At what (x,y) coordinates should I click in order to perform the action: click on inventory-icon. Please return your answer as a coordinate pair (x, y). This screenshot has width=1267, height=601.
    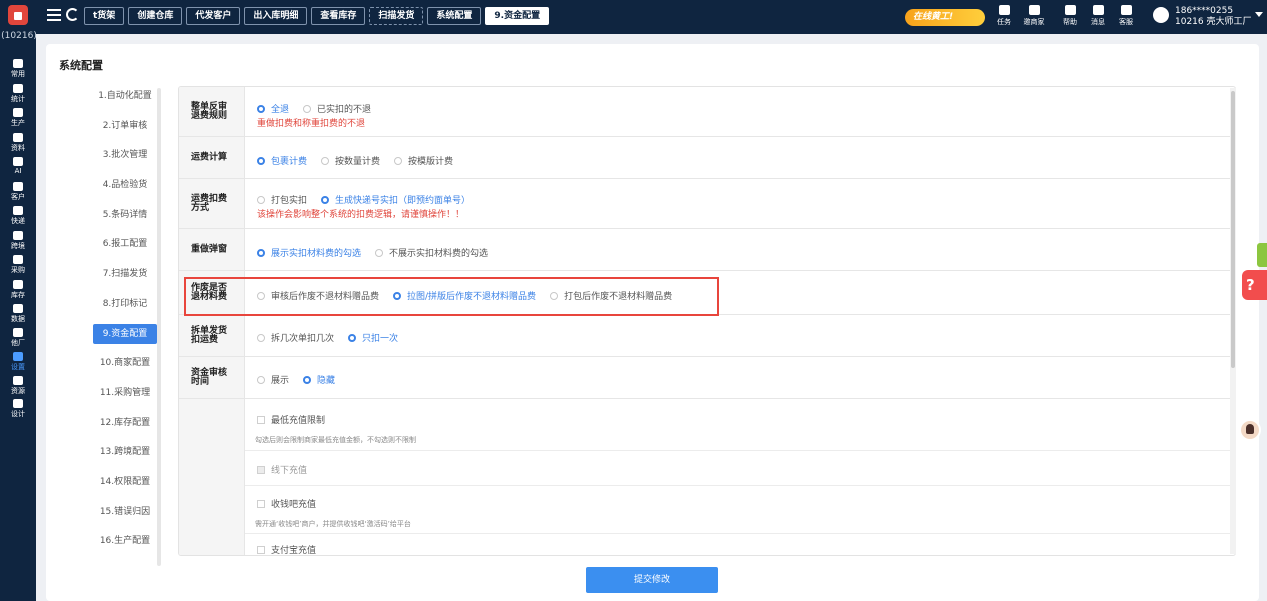
    Looking at the image, I should click on (18, 284).